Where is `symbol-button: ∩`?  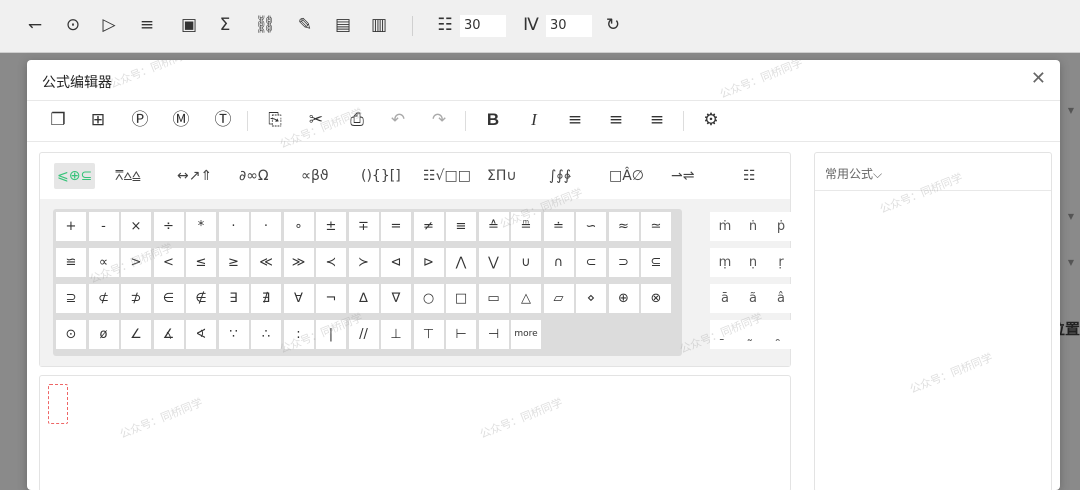 symbol-button: ∩ is located at coordinates (558, 262).